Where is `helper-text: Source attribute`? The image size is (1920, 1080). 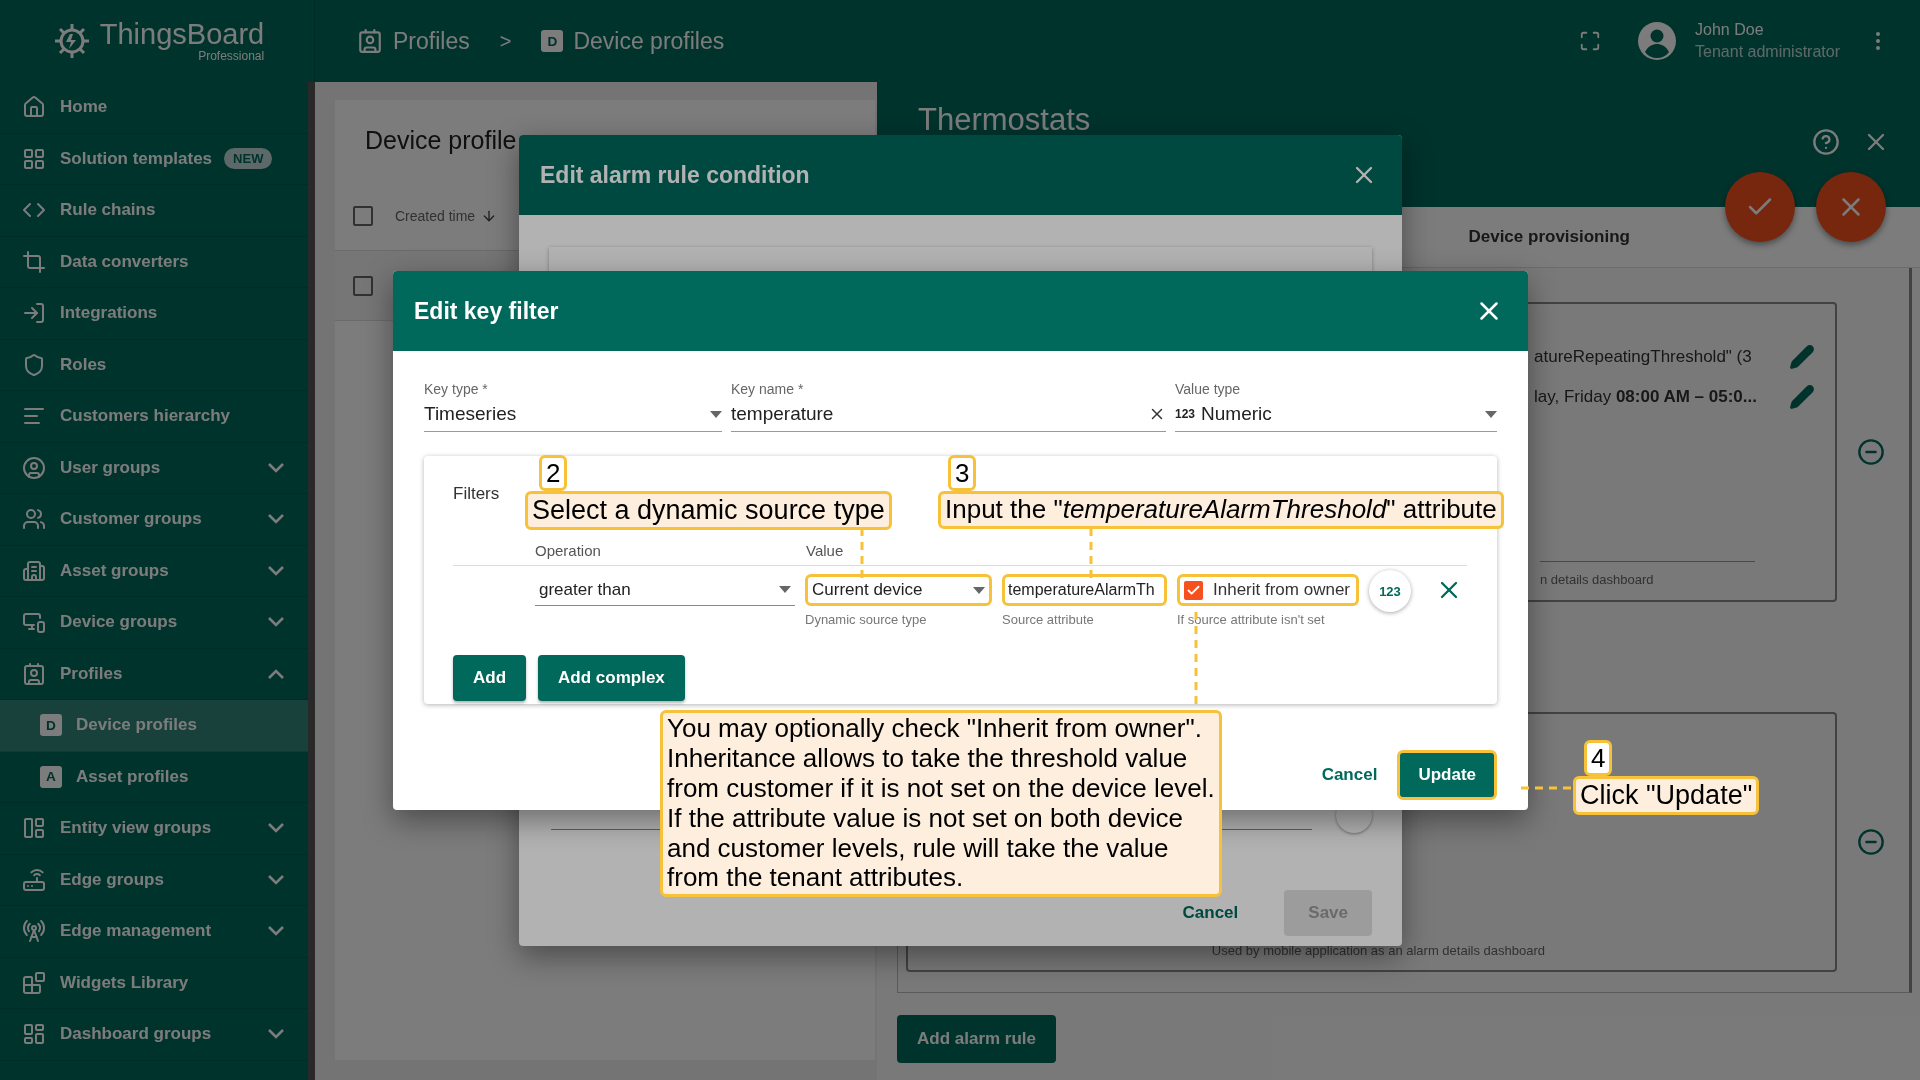 helper-text: Source attribute is located at coordinates (1048, 619).